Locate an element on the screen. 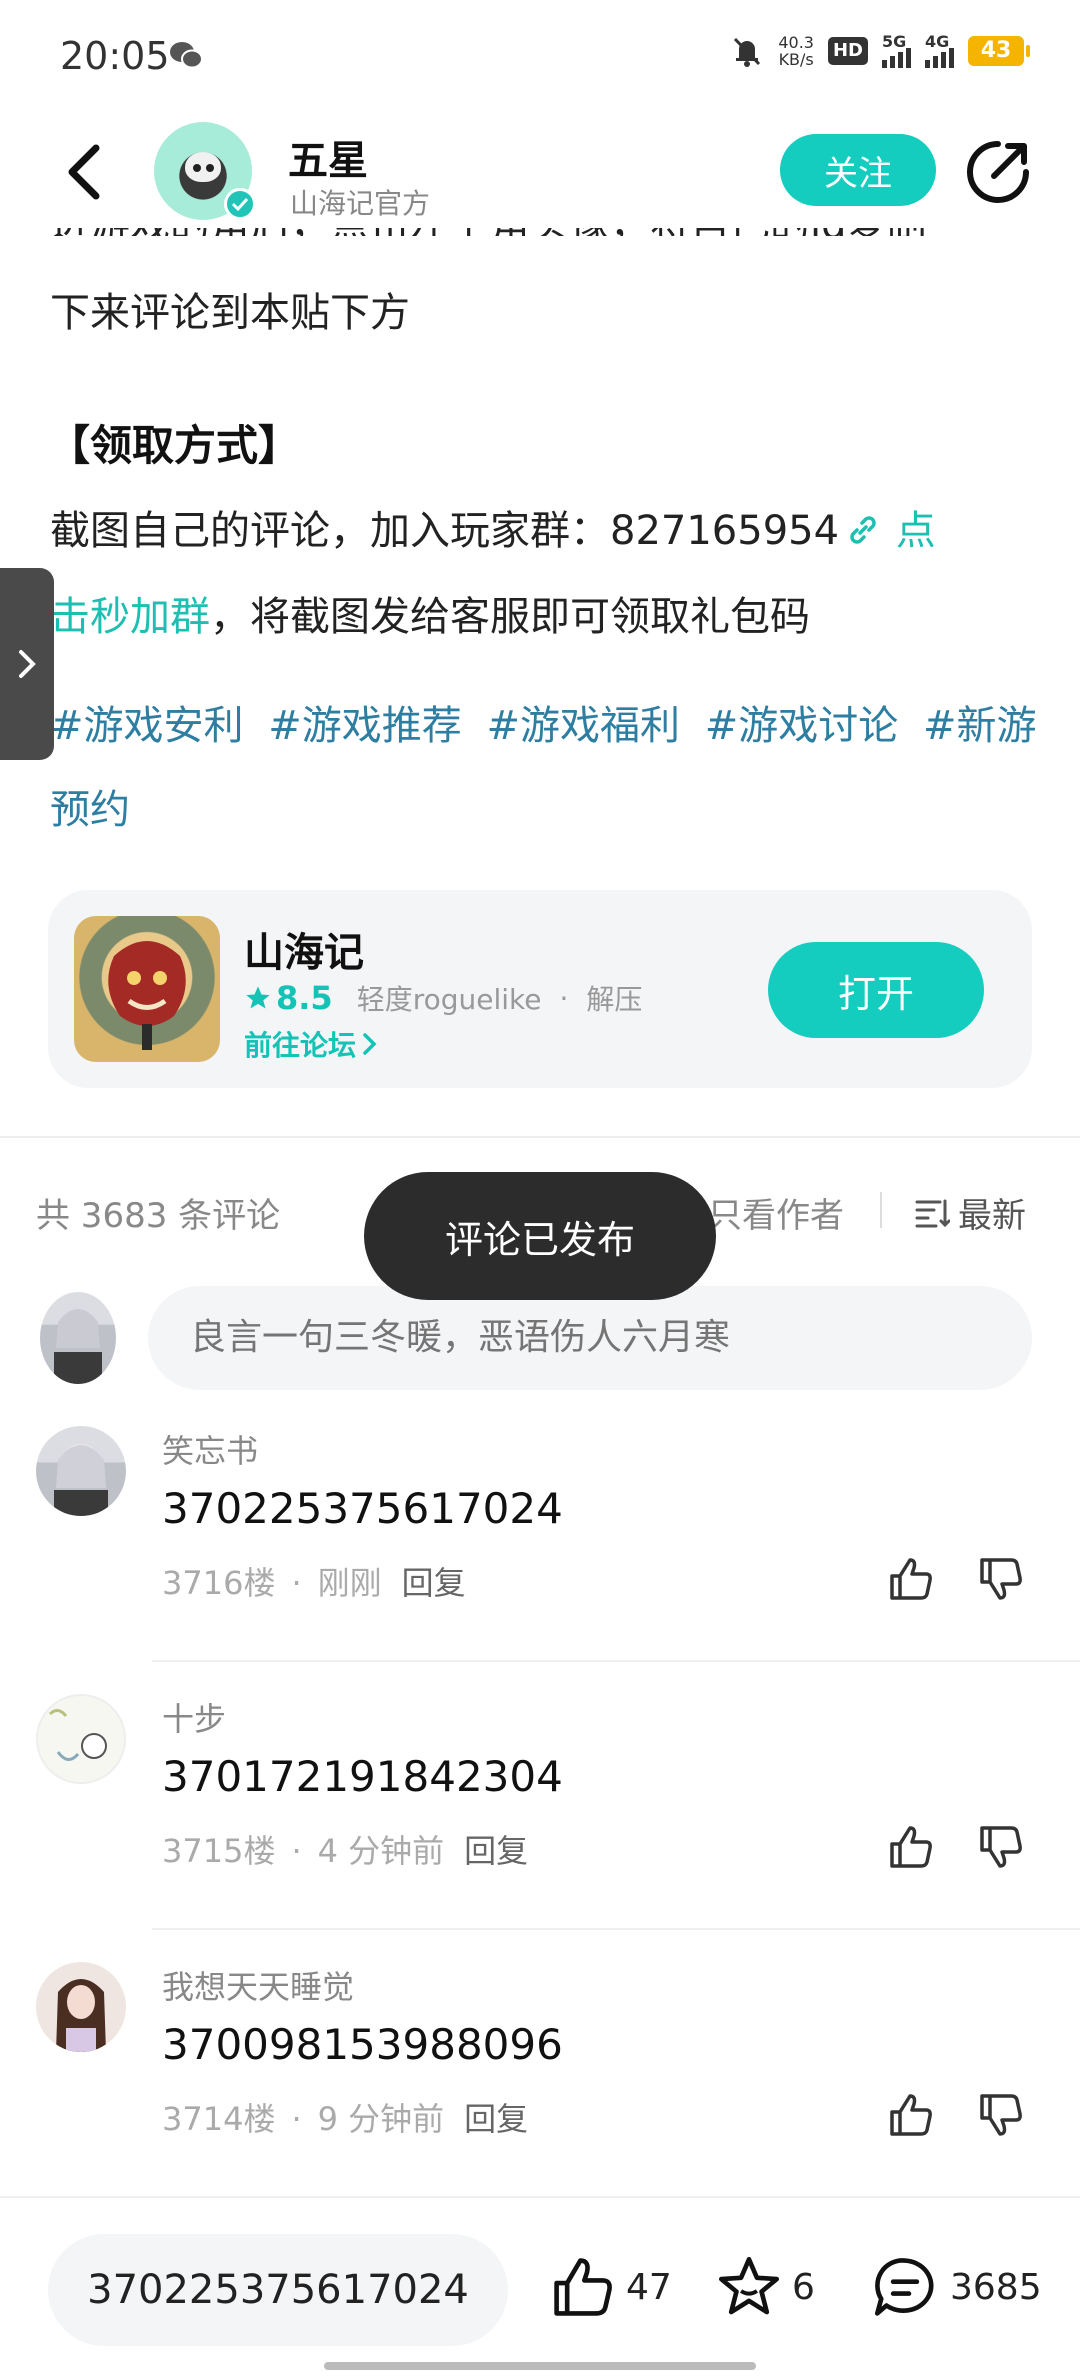  status-bar: 20:05 40.3 KB/s HD 5G 4G 43 is located at coordinates (540, 58).